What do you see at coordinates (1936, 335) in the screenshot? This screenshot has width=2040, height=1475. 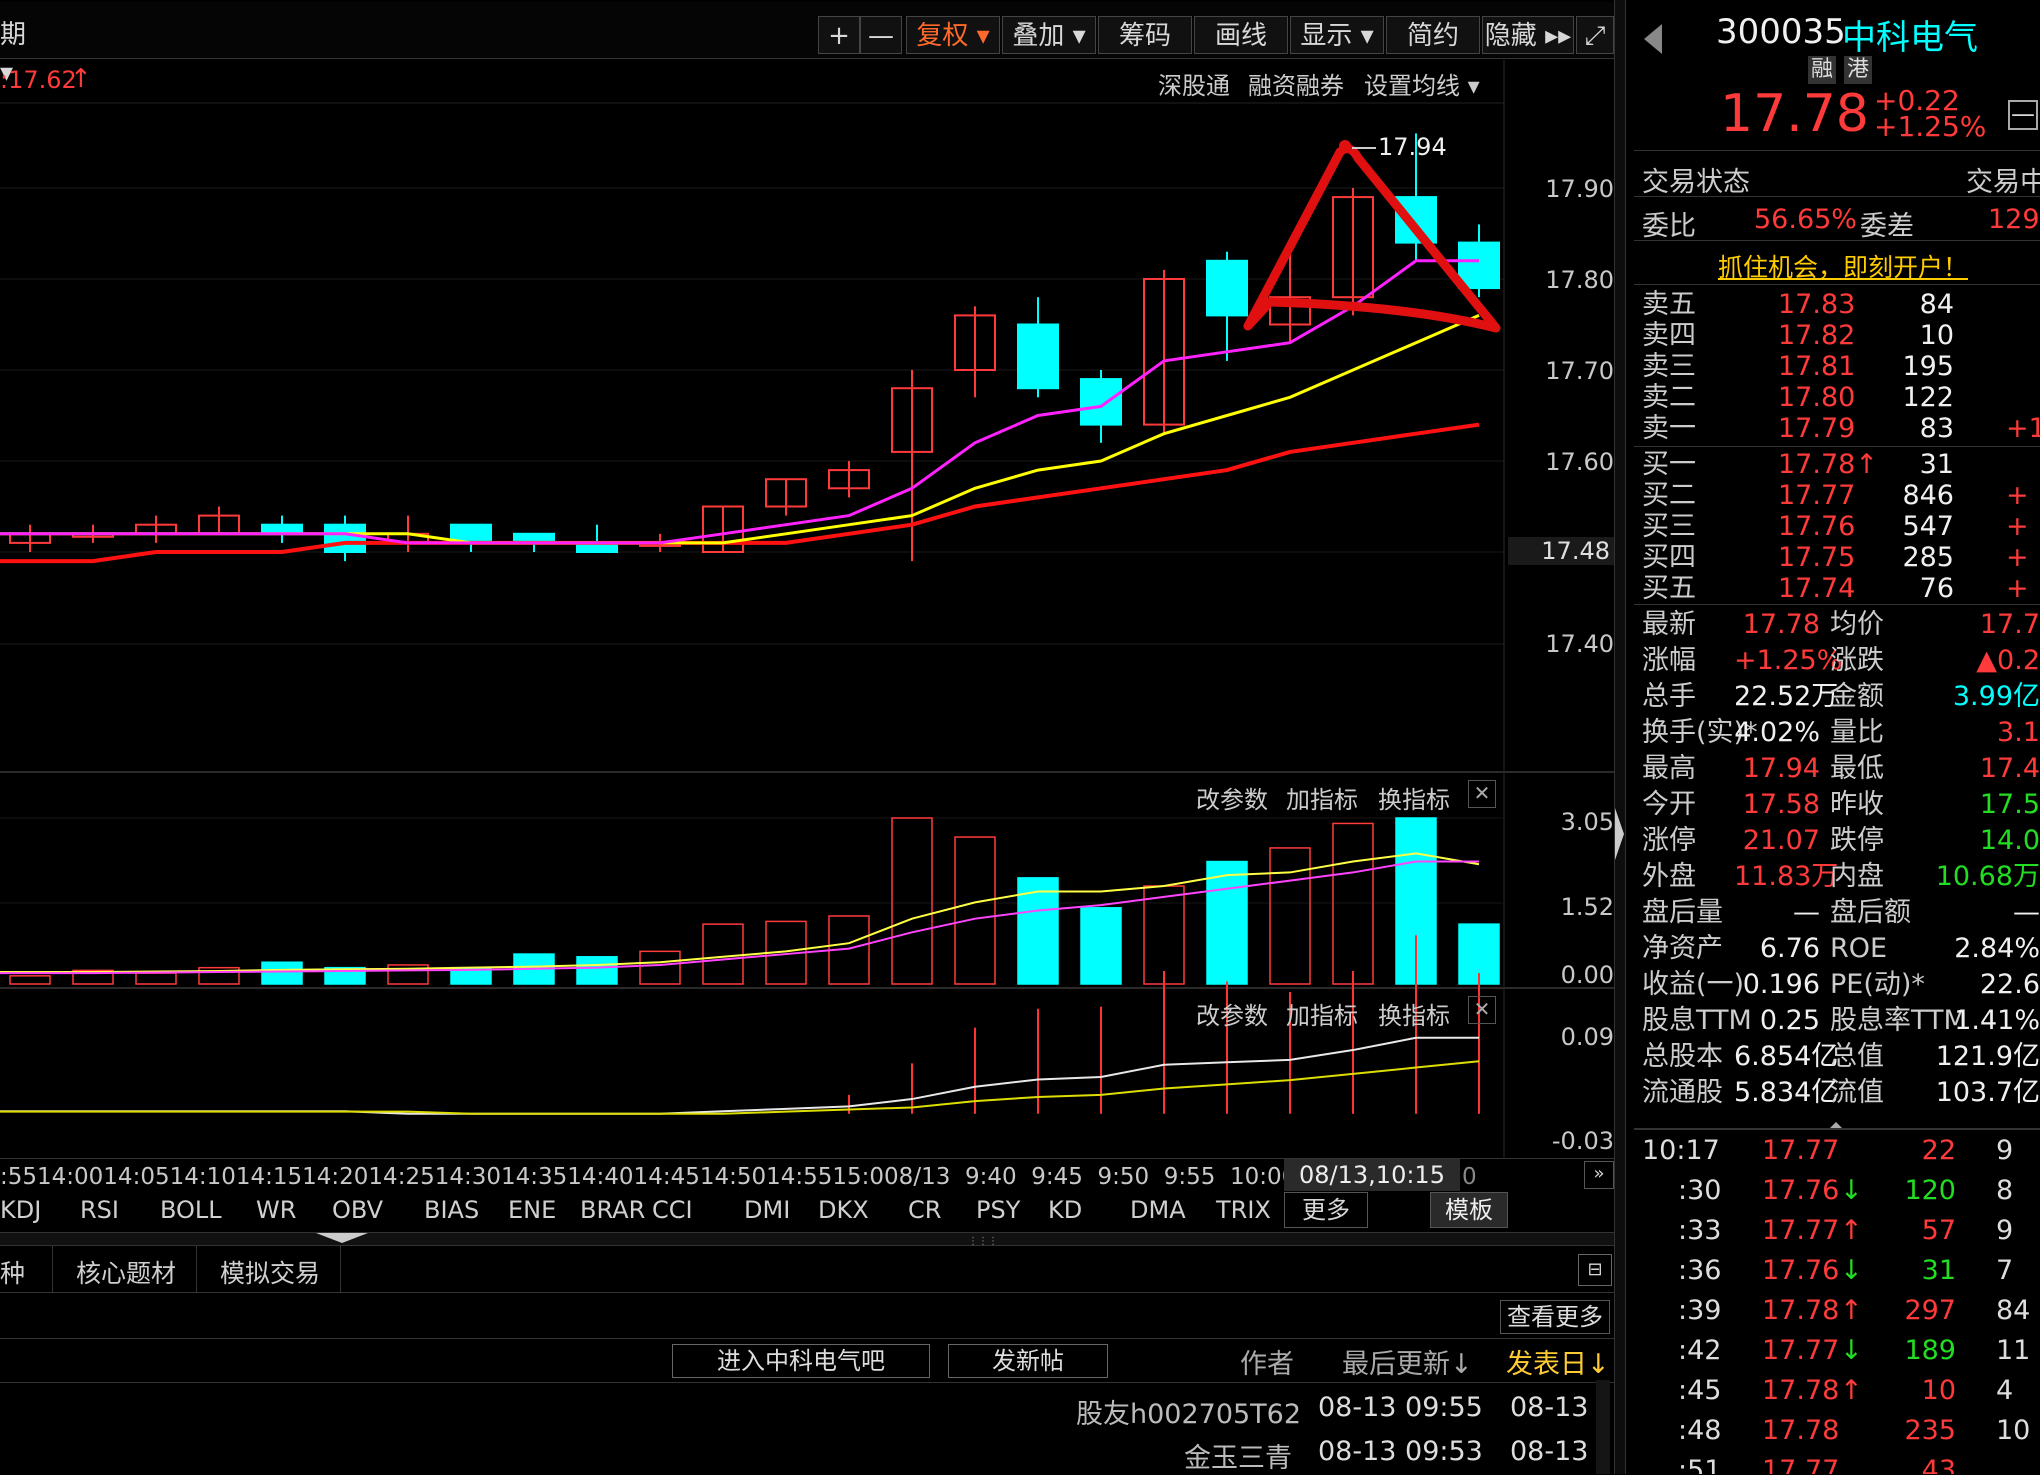 I see `level-volume: 10` at bounding box center [1936, 335].